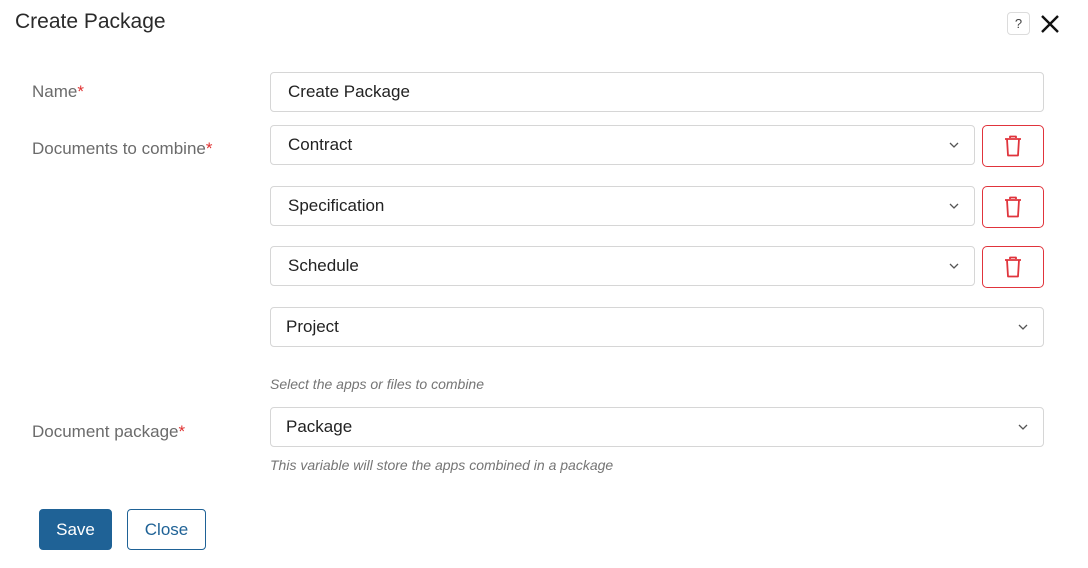  What do you see at coordinates (377, 384) in the screenshot?
I see `documents-hint: Select the apps or files to combine` at bounding box center [377, 384].